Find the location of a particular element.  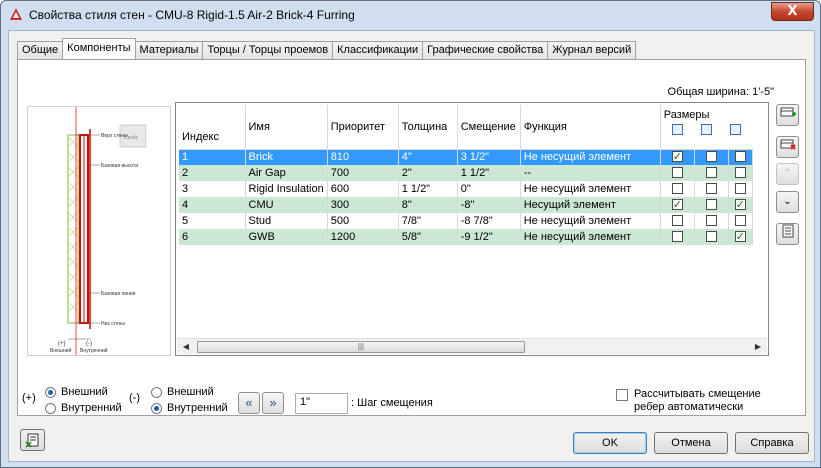

cell-thickness: 4" is located at coordinates (428, 157).